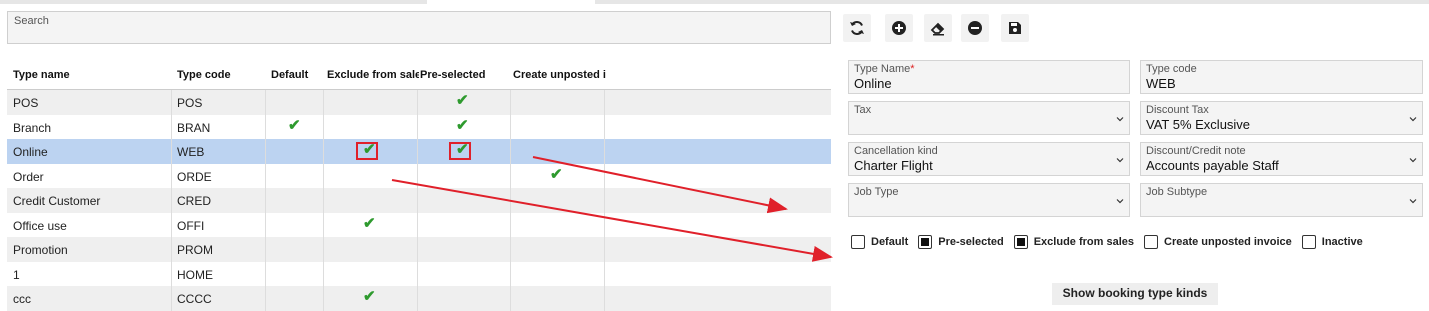  What do you see at coordinates (419, 27) in the screenshot?
I see `search-input: Search` at bounding box center [419, 27].